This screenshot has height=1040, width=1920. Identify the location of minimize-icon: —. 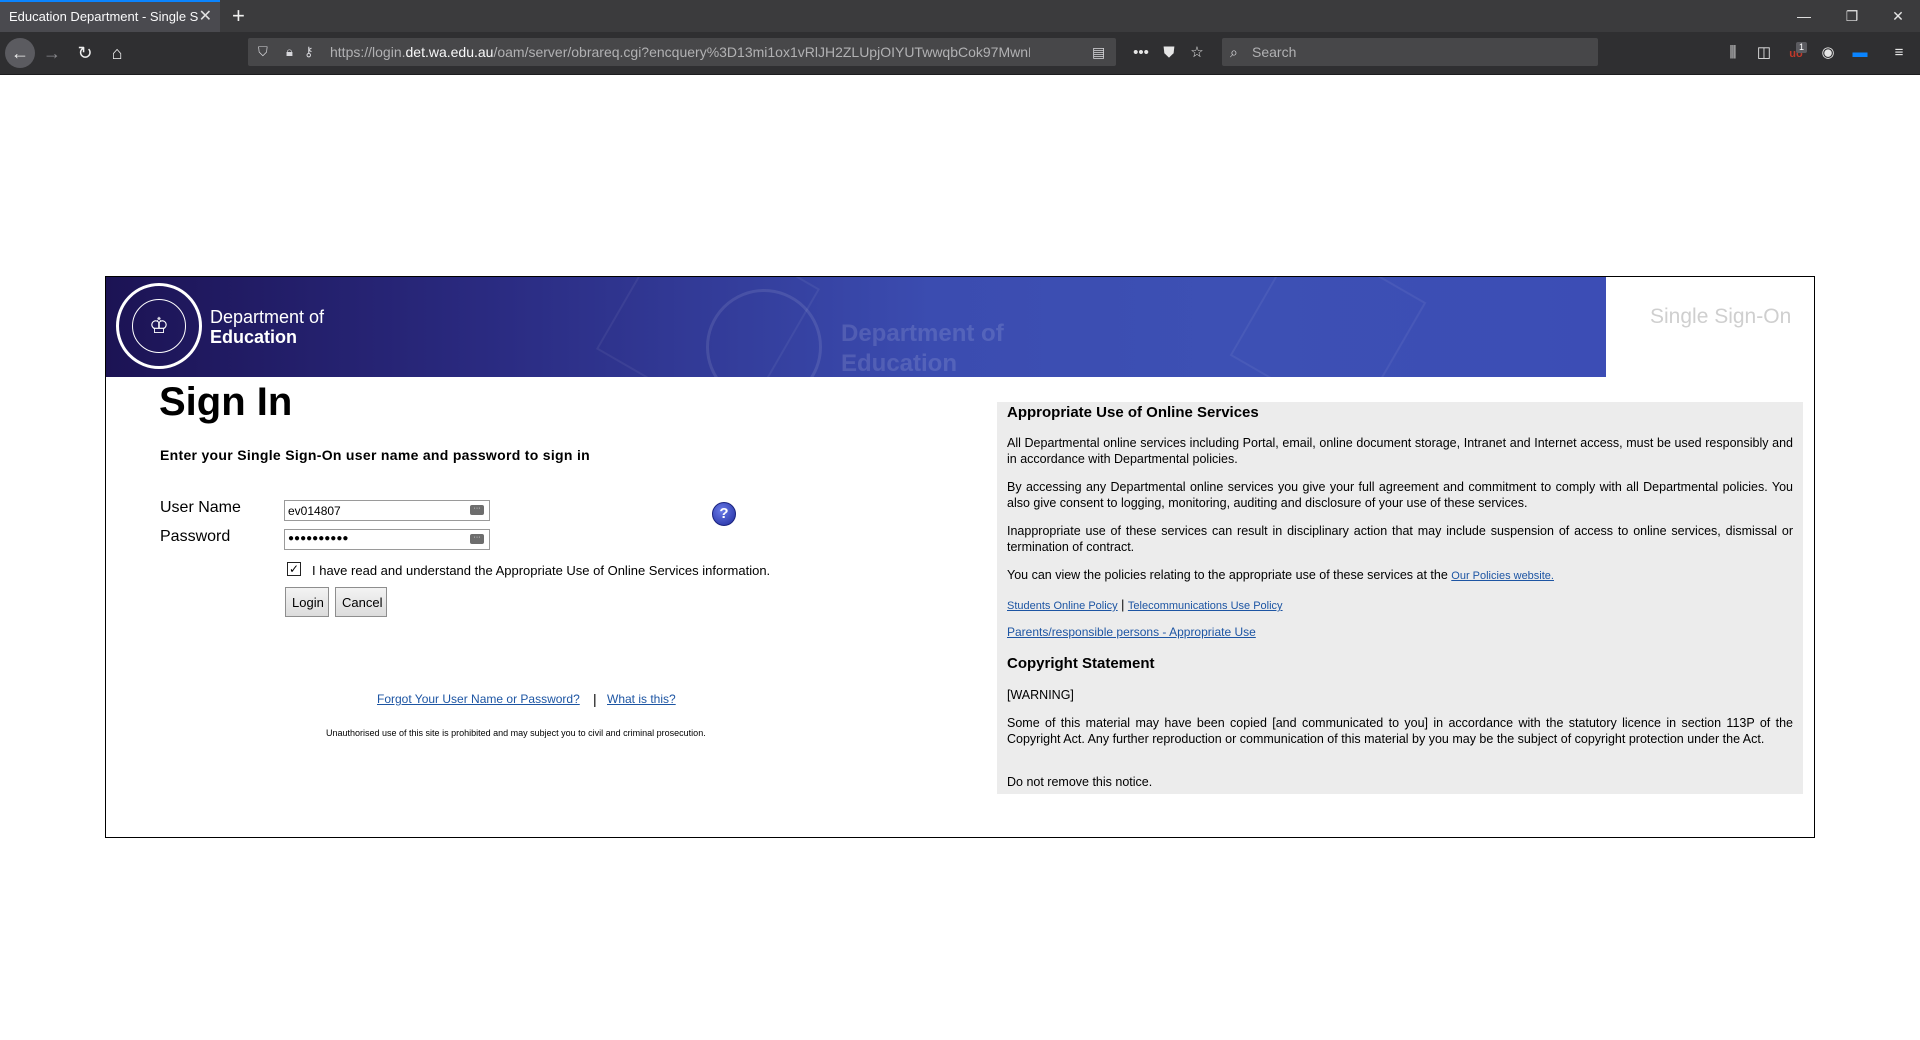
(1804, 16).